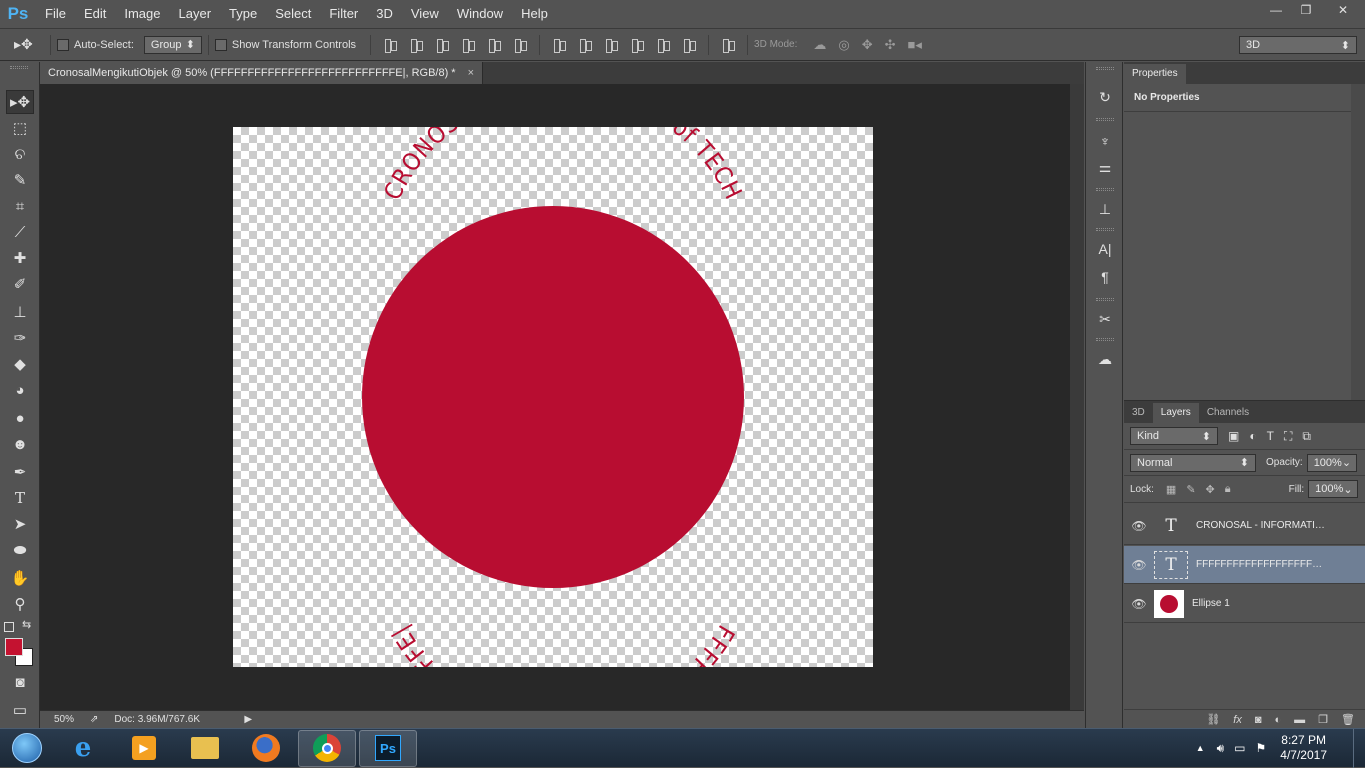 The image size is (1365, 768). Describe the element at coordinates (293, 14) in the screenshot. I see `menu-select: Select` at that location.